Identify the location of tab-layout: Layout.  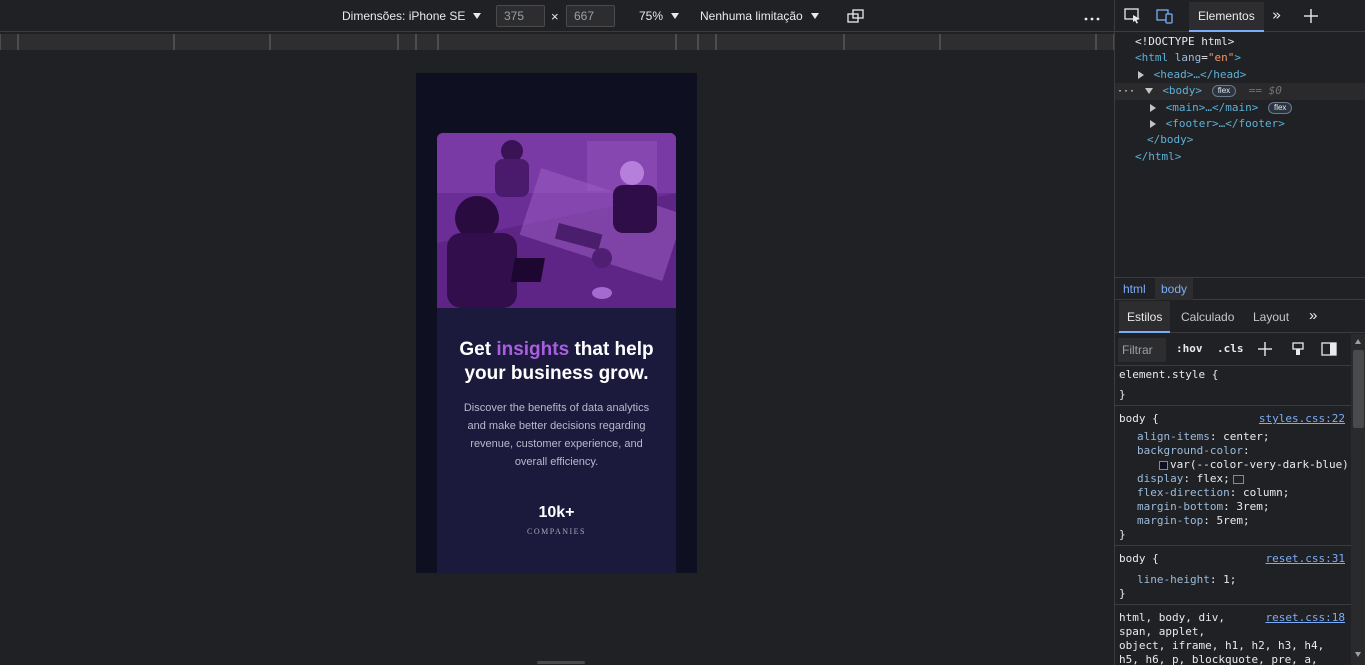
(1271, 317).